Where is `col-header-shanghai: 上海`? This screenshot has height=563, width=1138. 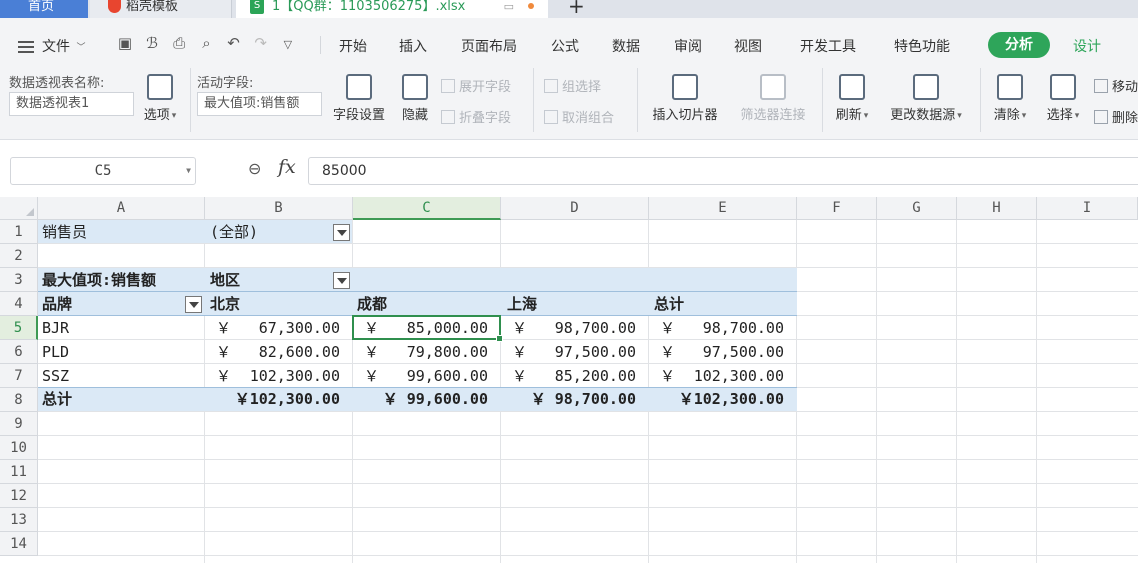
col-header-shanghai: 上海 is located at coordinates (522, 304).